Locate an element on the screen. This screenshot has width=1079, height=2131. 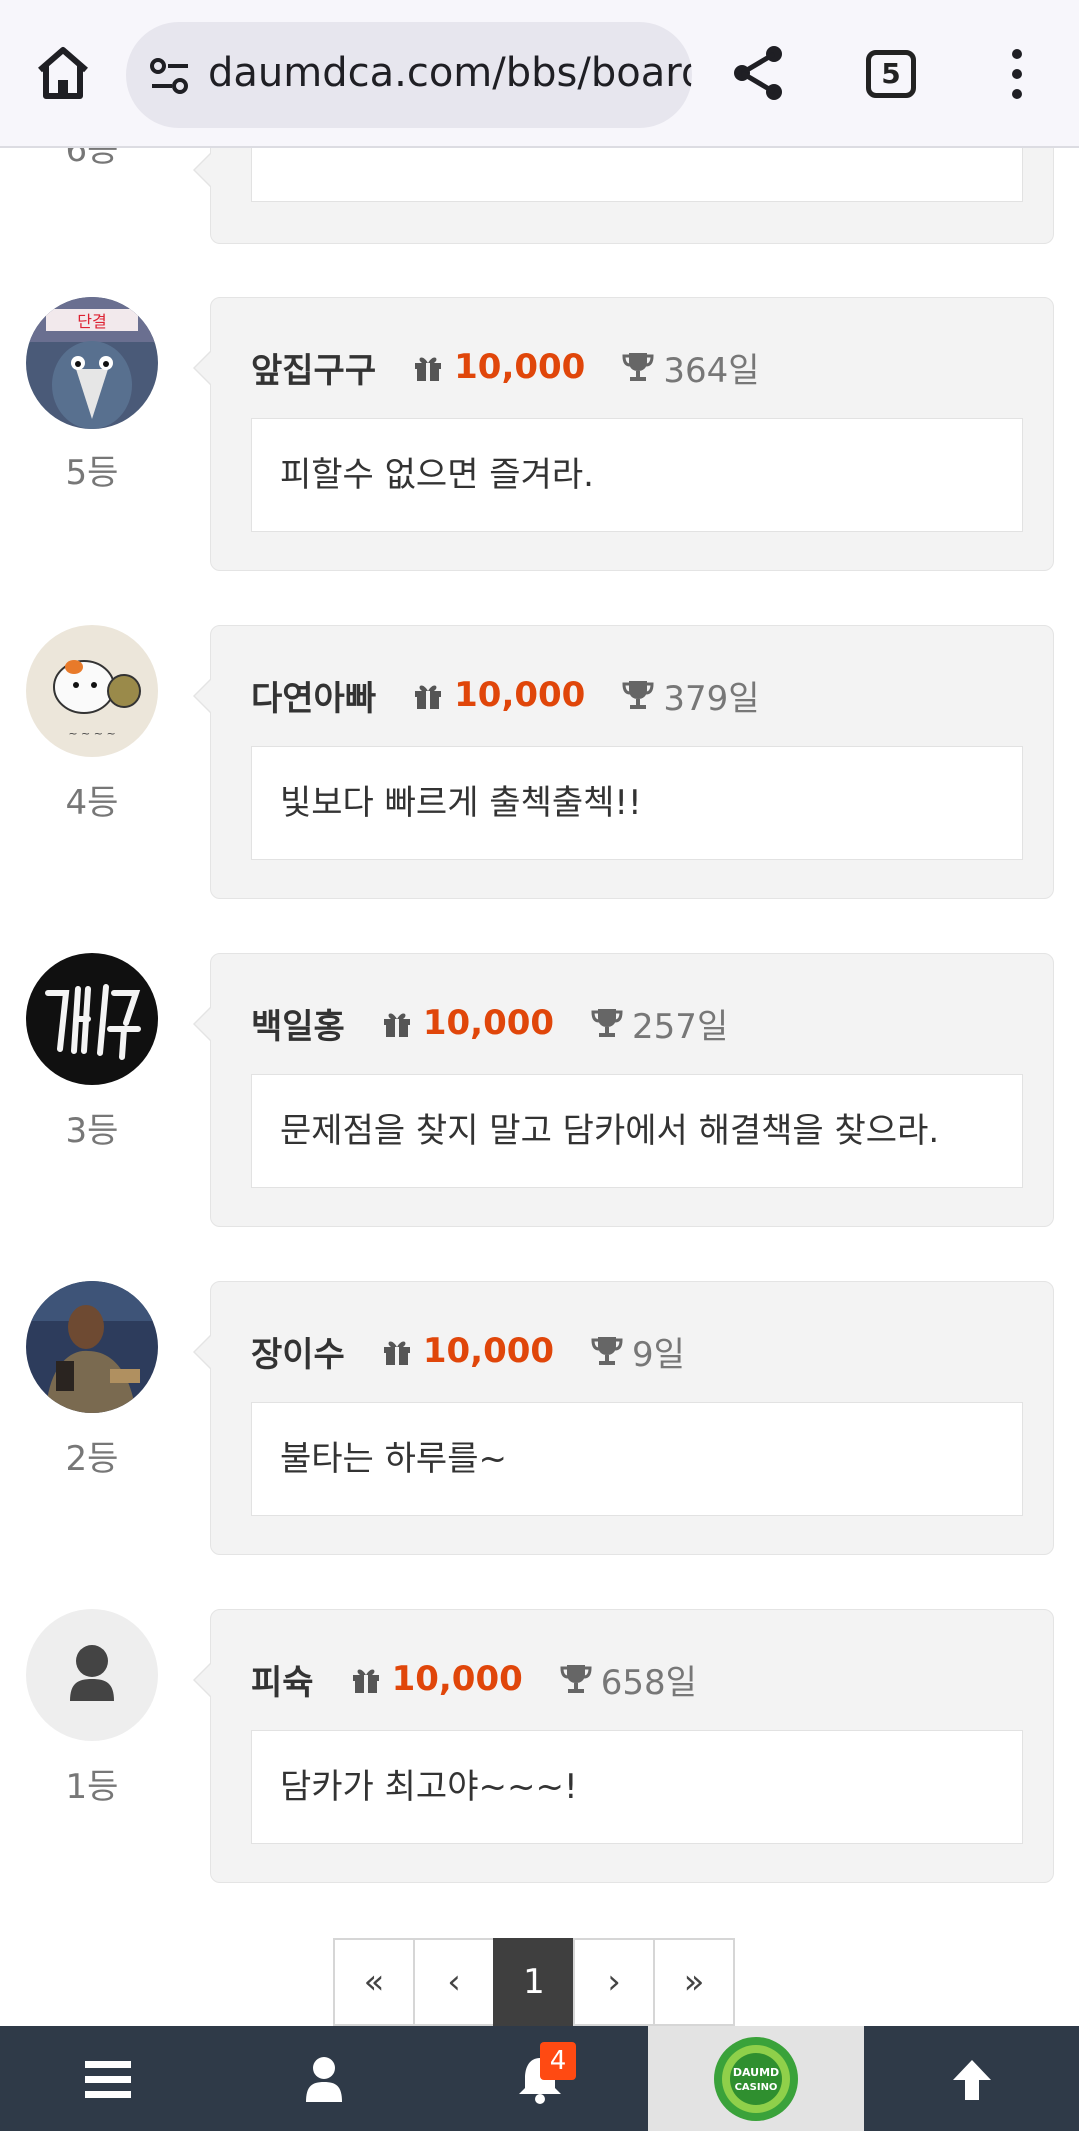
next-page-button: › is located at coordinates (614, 1982).